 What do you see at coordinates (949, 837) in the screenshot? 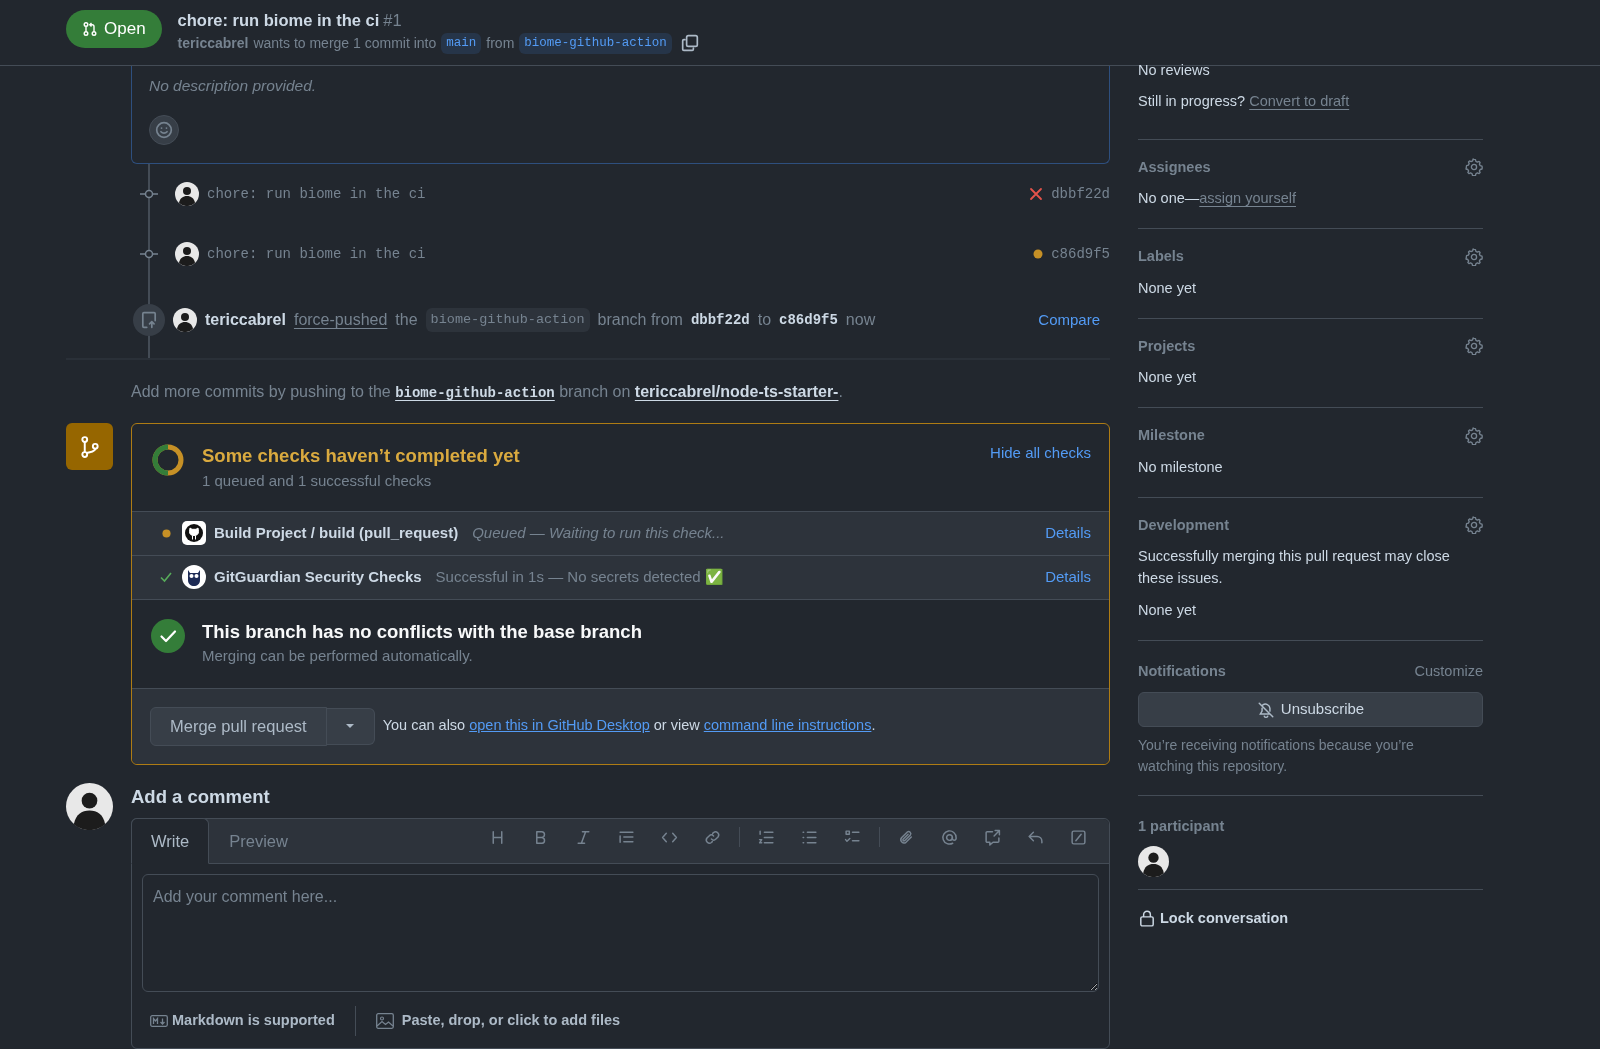
I see `mention-icon` at bounding box center [949, 837].